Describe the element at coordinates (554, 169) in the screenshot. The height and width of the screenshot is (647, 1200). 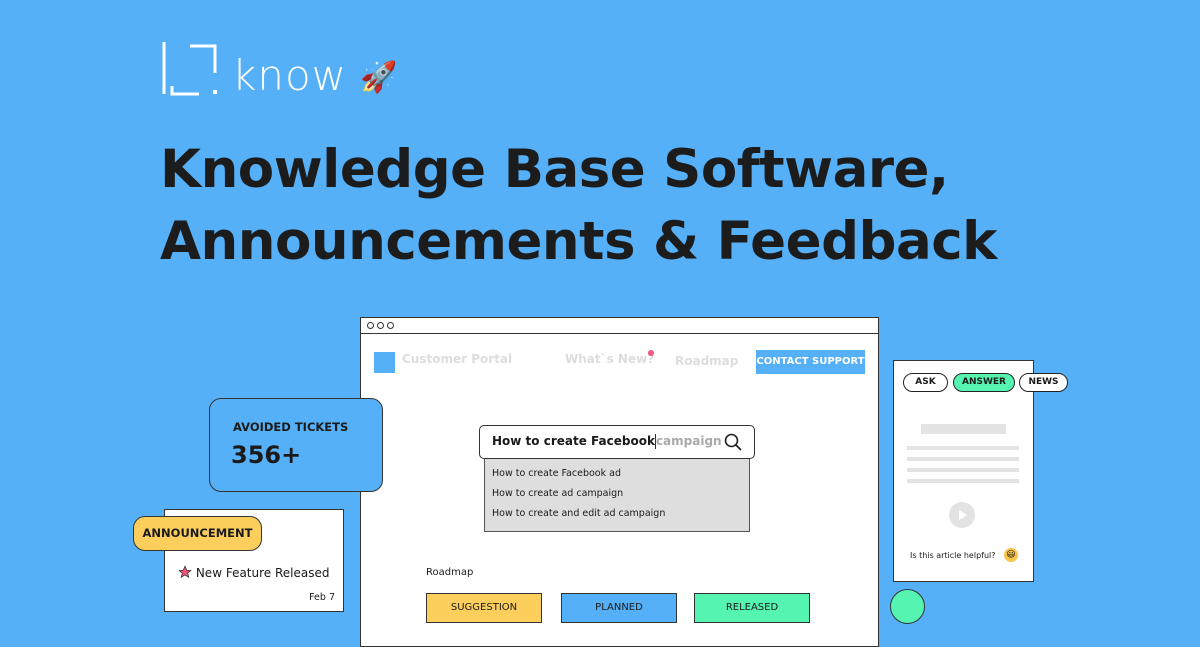
I see `headline-line-1: Knowledge Base Software,` at that location.